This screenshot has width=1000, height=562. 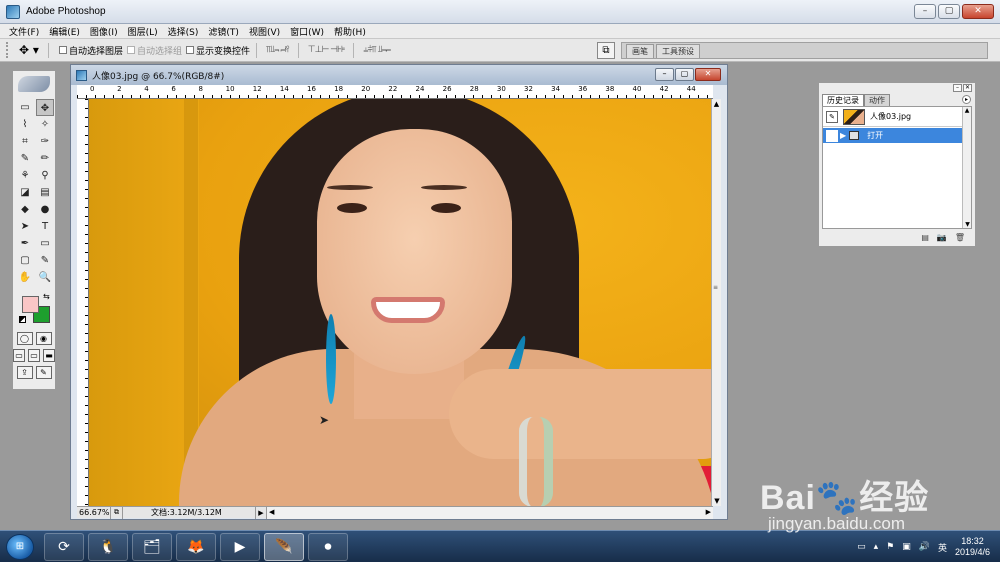 I want to click on palette-well-toggle-icon: ⧉, so click(x=606, y=50).